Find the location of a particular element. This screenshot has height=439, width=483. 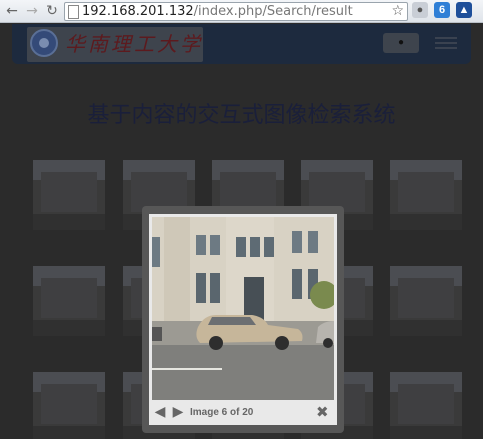

forward-arrow-icon: → is located at coordinates (32, 11).